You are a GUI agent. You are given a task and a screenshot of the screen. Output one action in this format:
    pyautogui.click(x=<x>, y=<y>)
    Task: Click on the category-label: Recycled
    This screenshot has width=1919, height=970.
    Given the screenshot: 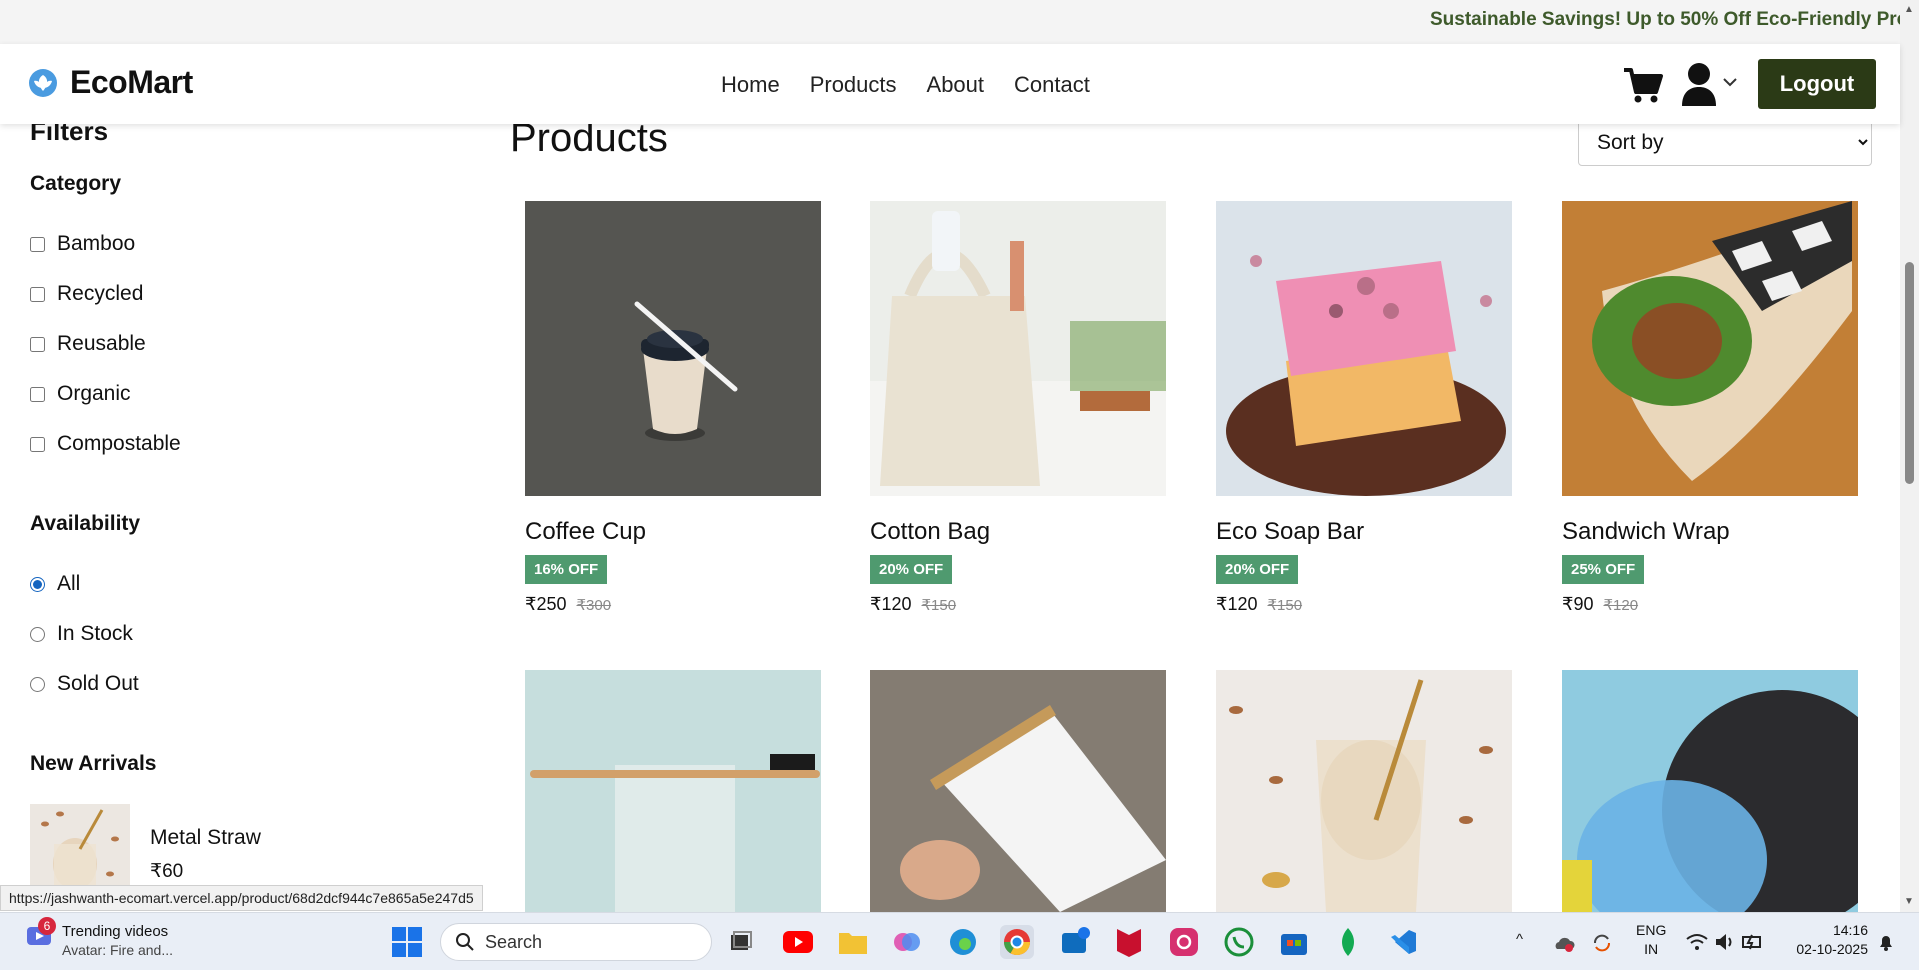 What is the action you would take?
    pyautogui.click(x=100, y=293)
    